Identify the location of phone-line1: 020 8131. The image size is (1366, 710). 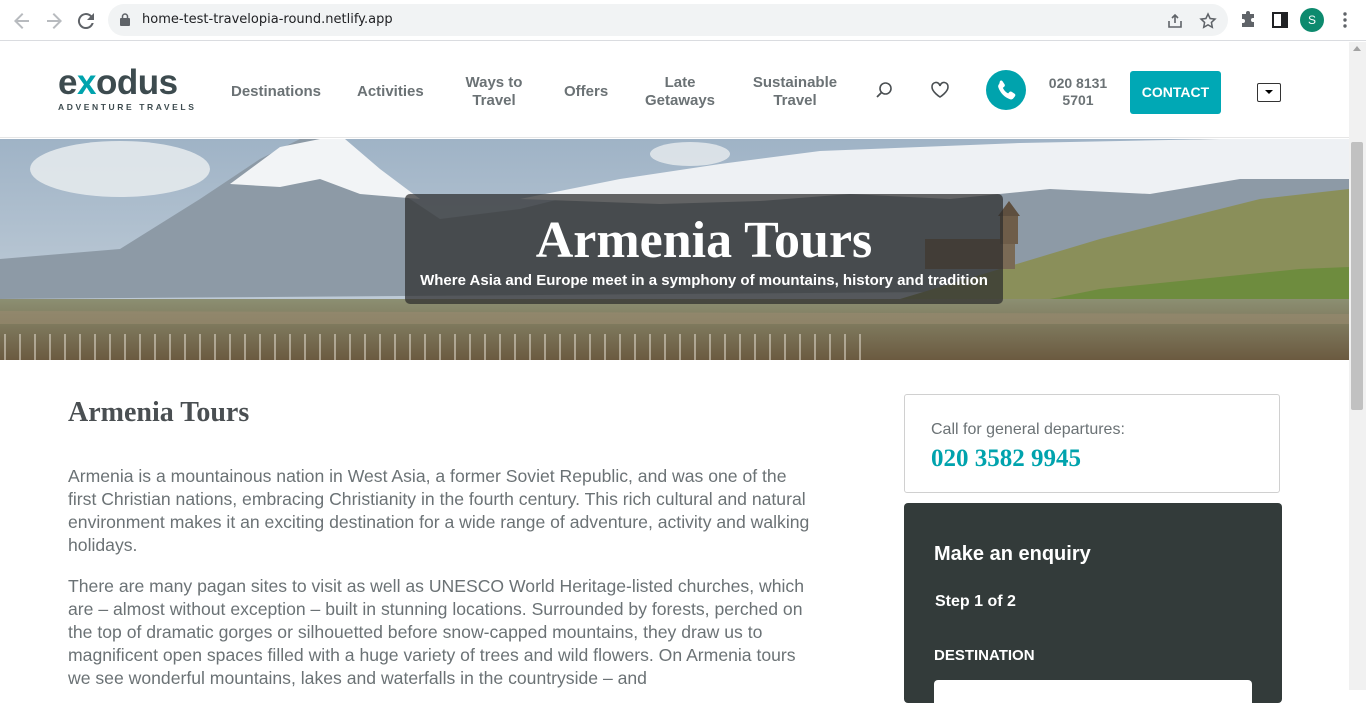
(1078, 83).